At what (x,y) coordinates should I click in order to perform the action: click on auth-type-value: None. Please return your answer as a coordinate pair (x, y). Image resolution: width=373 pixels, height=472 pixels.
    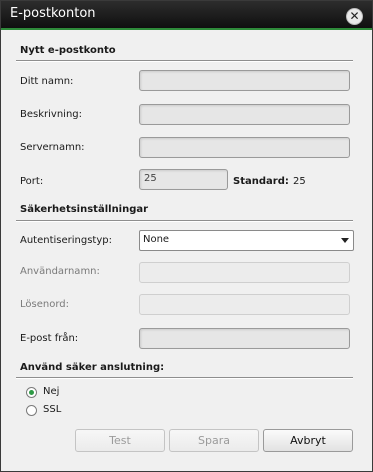
    Looking at the image, I should click on (156, 239).